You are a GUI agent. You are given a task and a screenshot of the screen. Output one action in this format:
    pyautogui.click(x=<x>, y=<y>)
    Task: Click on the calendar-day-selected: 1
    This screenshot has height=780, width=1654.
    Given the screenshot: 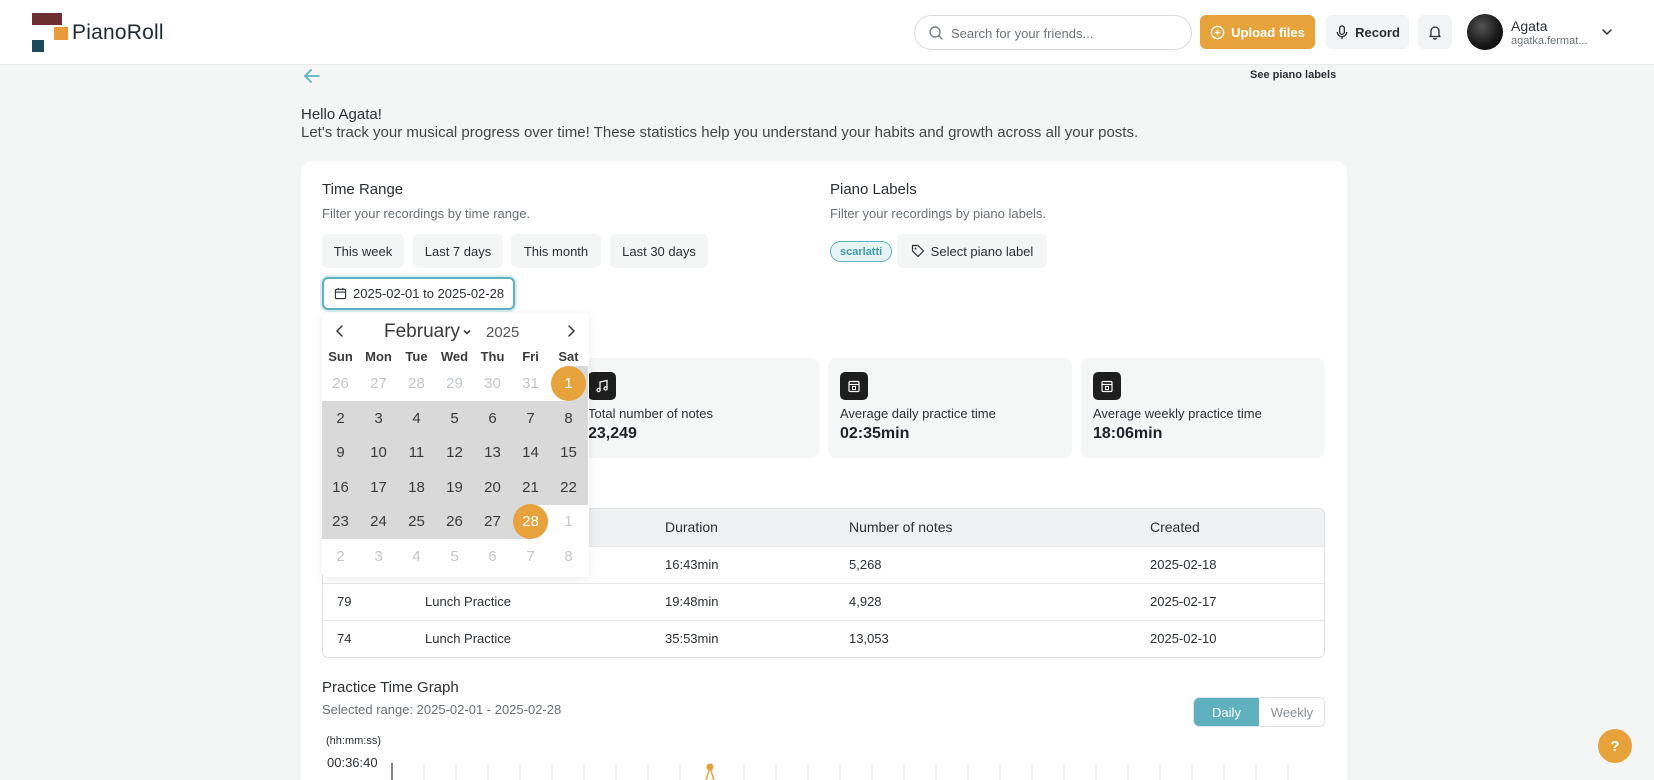 What is the action you would take?
    pyautogui.click(x=568, y=383)
    